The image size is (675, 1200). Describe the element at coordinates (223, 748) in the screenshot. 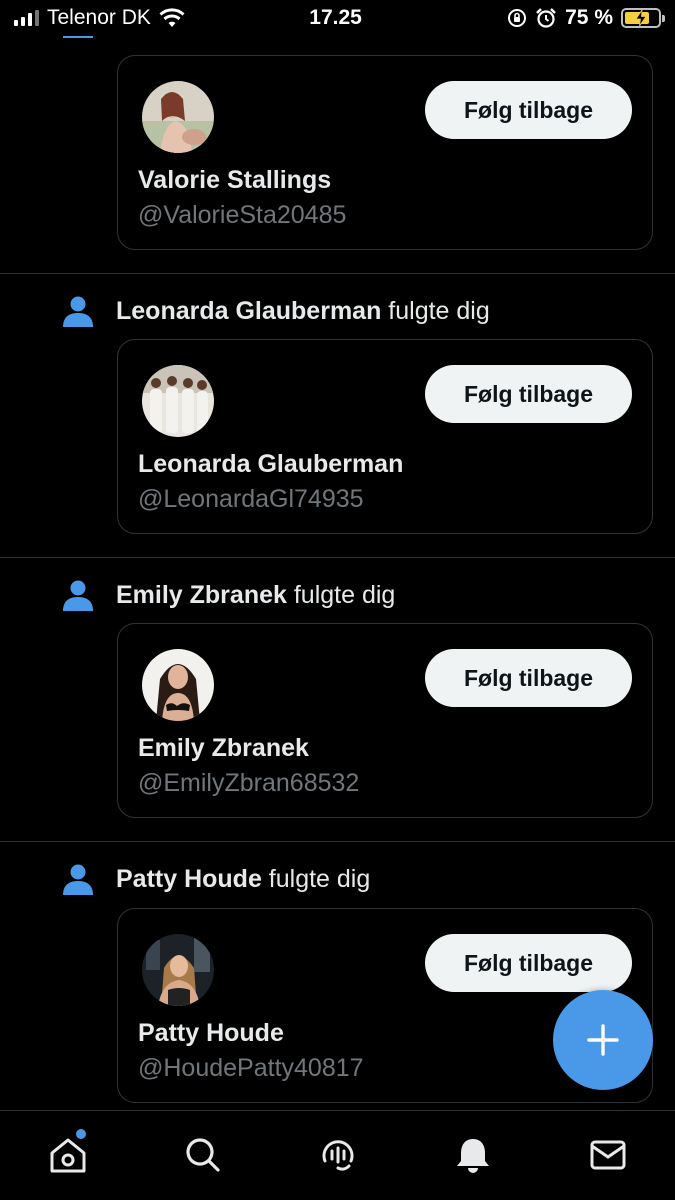

I see `user-name: Emily Zbranek` at that location.